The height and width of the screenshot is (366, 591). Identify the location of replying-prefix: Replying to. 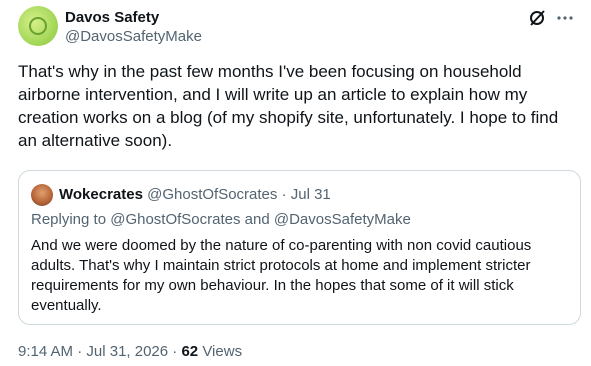
(69, 219).